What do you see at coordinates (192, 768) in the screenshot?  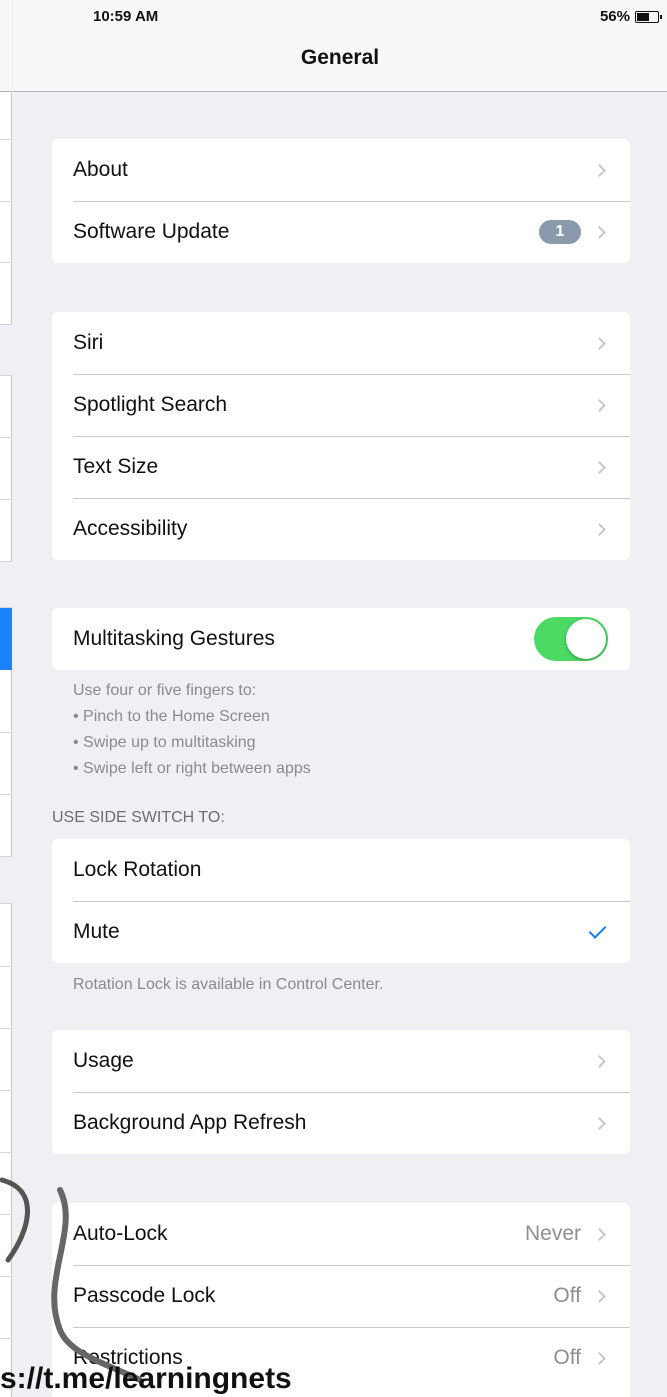 I see `footer-line: • Swipe left or right between apps` at bounding box center [192, 768].